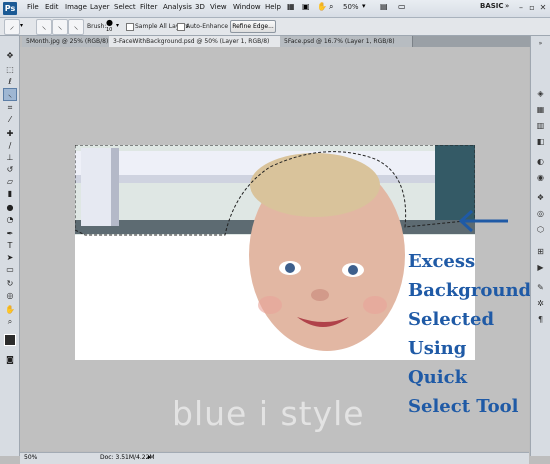 The height and width of the screenshot is (464, 550). What do you see at coordinates (44, 27) in the screenshot?
I see `new-selection-icon: ⸜` at bounding box center [44, 27].